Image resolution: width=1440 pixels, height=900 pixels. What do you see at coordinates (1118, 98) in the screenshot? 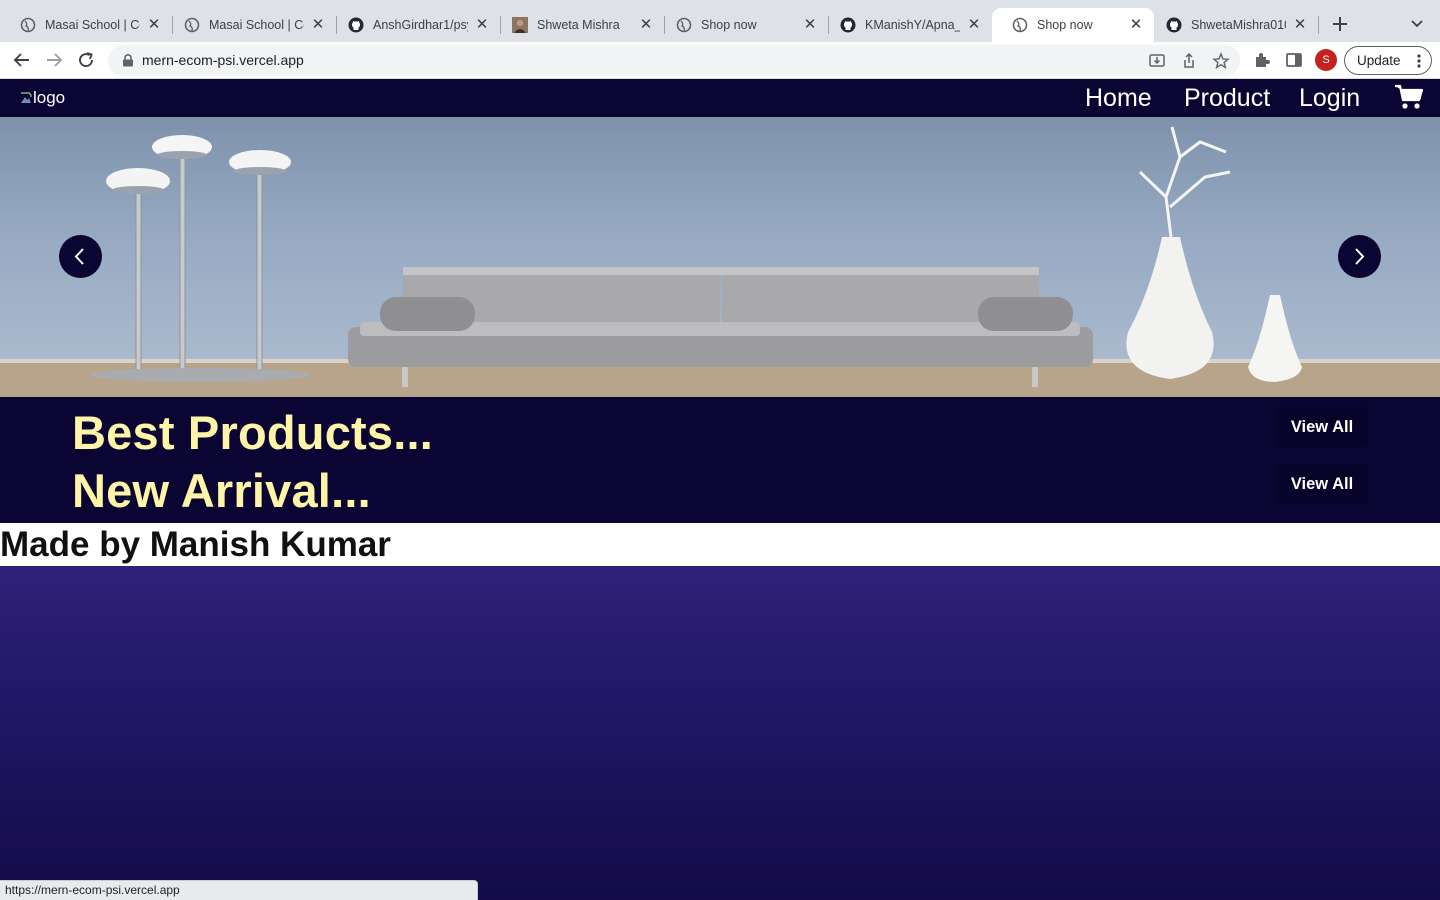
I see `nav-link-home: Home` at bounding box center [1118, 98].